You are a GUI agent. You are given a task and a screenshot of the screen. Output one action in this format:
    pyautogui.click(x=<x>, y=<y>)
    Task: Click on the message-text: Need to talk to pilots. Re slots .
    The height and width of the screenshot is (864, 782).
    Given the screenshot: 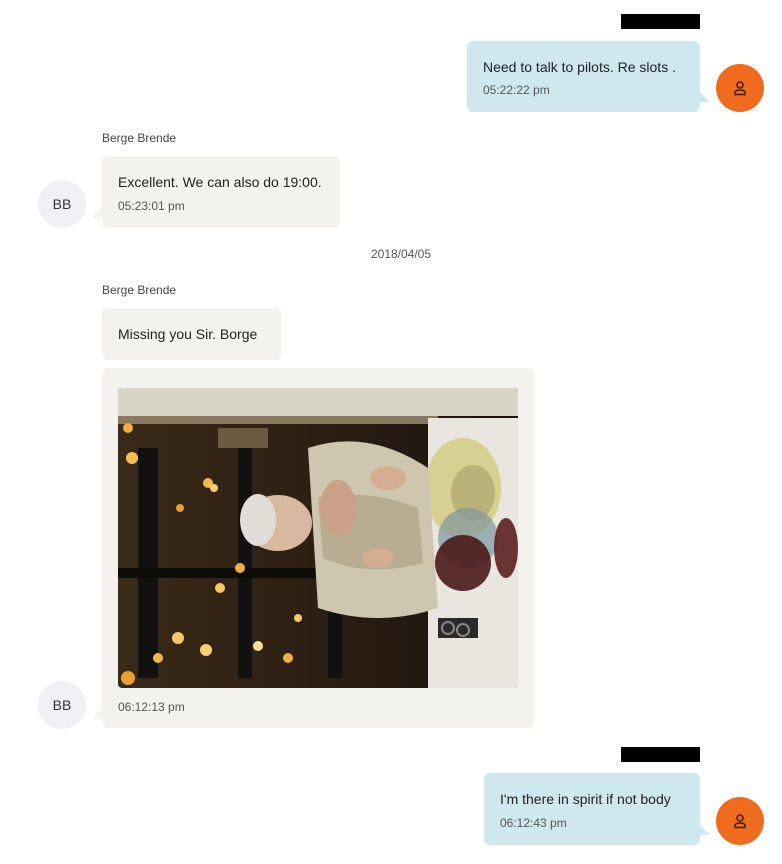 What is the action you would take?
    pyautogui.click(x=579, y=67)
    